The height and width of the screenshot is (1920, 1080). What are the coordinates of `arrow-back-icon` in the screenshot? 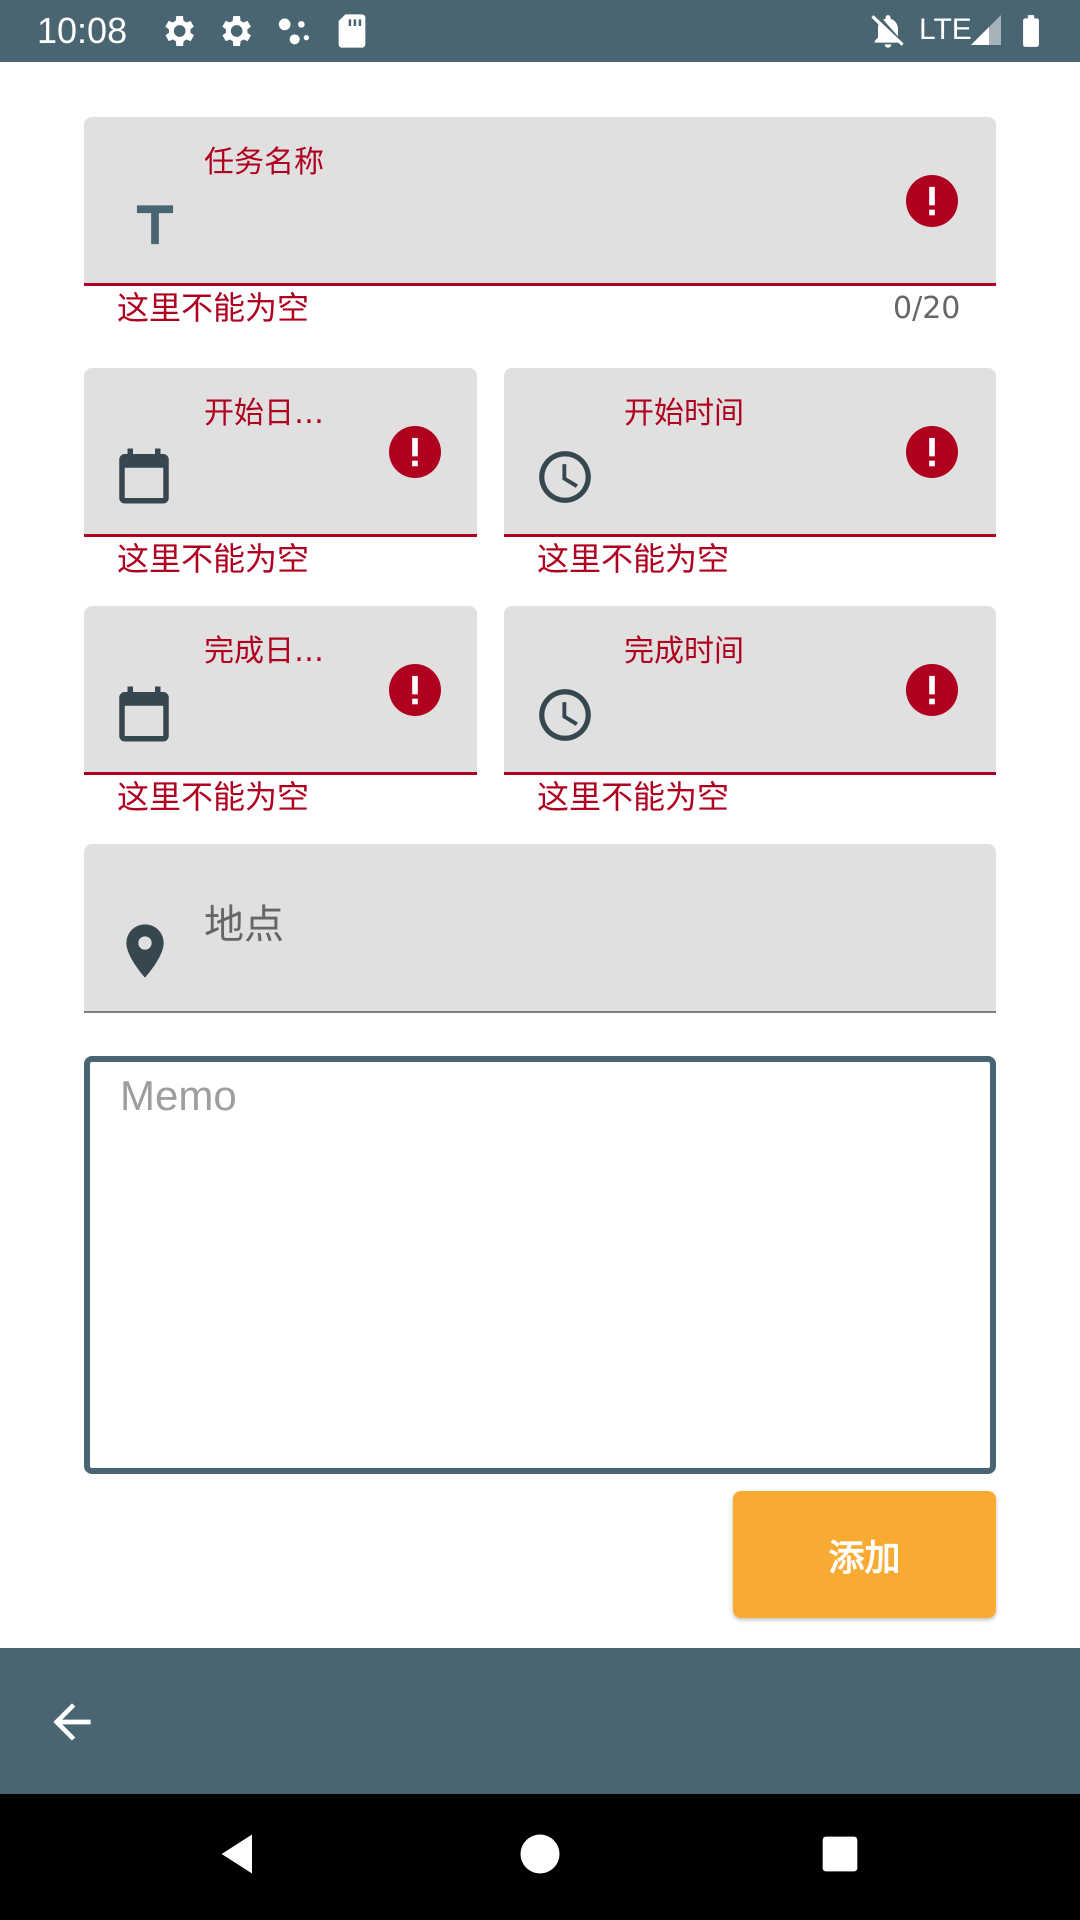 It's located at (72, 1722).